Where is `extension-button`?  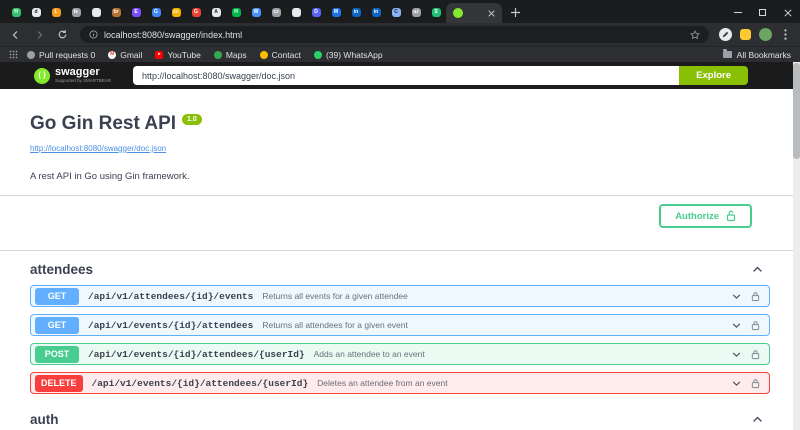 extension-button is located at coordinates (745, 34).